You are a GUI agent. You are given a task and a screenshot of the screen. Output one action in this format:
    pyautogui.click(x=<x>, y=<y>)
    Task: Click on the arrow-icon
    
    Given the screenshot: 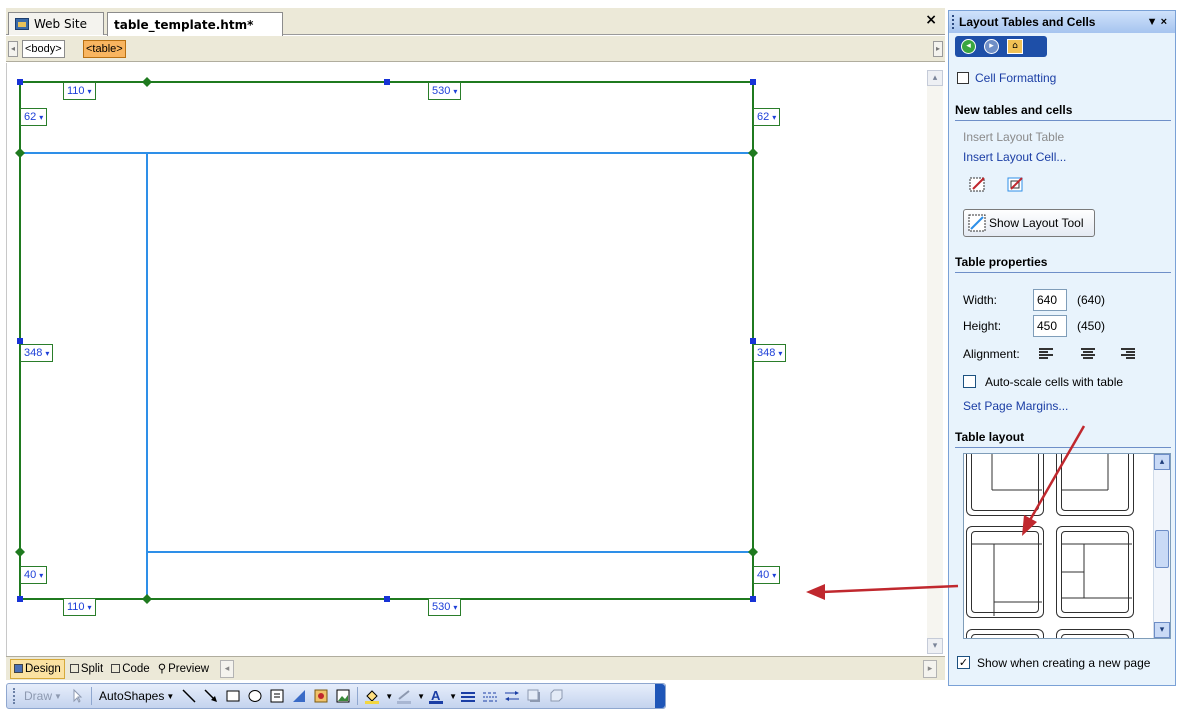 What is the action you would take?
    pyautogui.click(x=211, y=696)
    